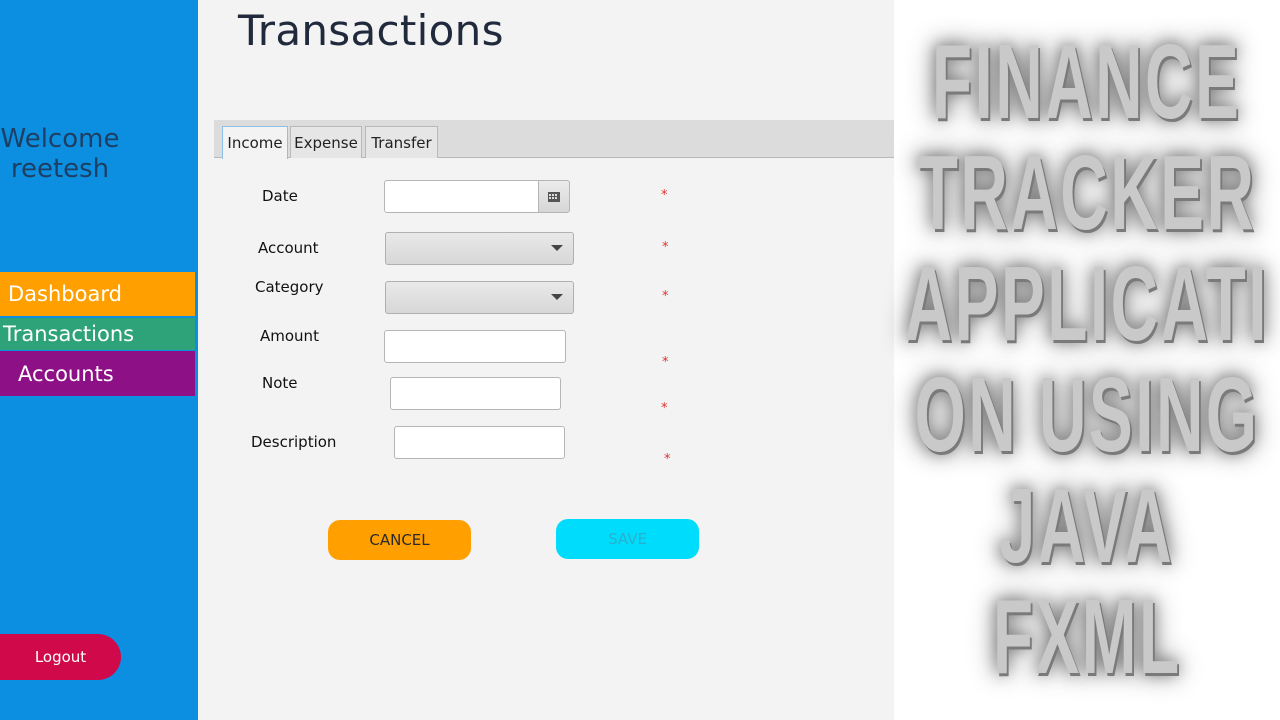 This screenshot has height=720, width=1280. Describe the element at coordinates (97, 334) in the screenshot. I see `nav-transactions: Transactions` at that location.